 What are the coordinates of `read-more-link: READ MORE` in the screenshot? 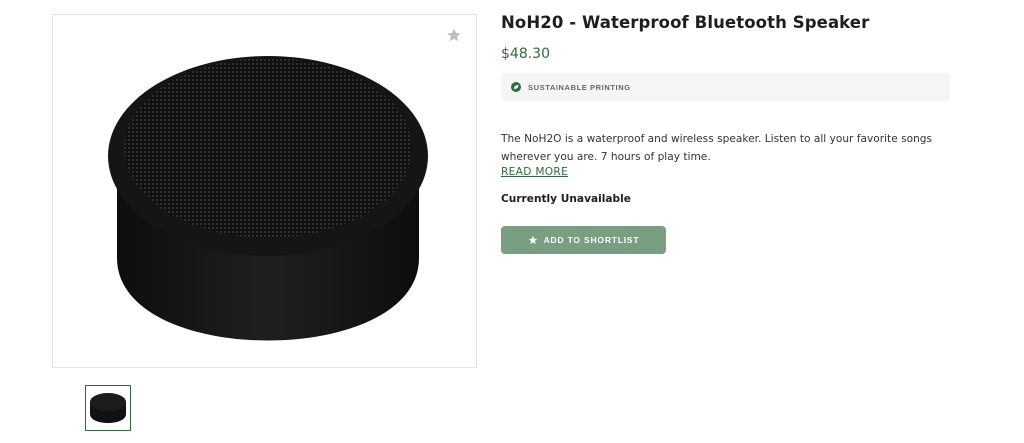 It's located at (534, 172).